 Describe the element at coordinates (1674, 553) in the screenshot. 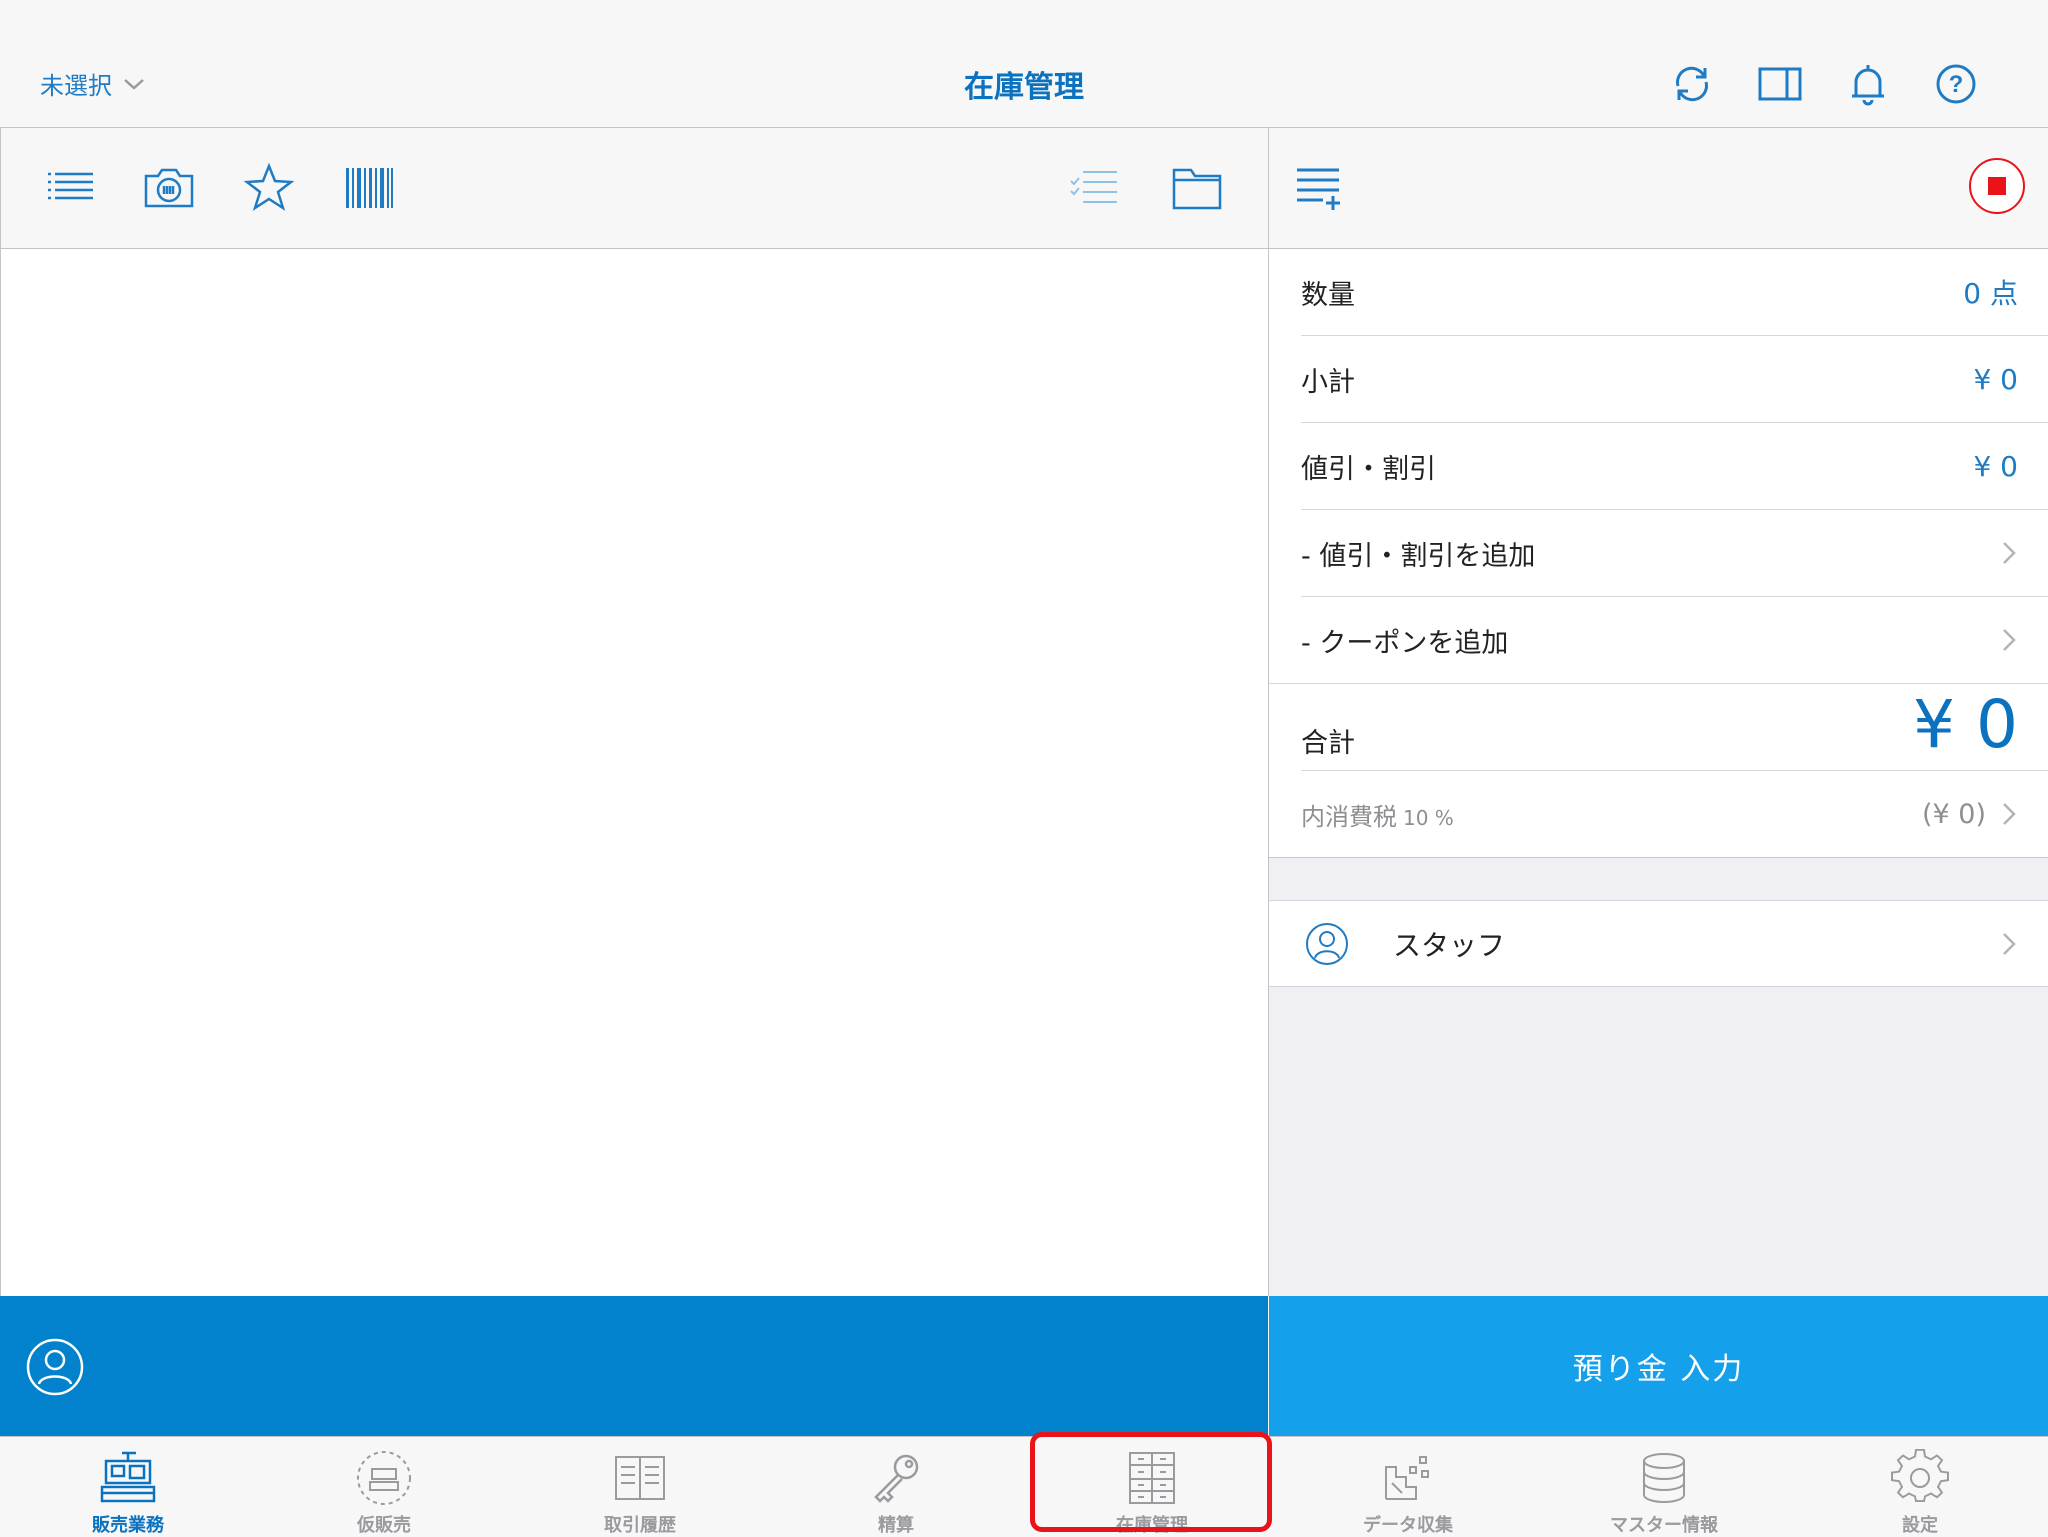

I see `add-discount-row: - 値引・割引を追加` at that location.